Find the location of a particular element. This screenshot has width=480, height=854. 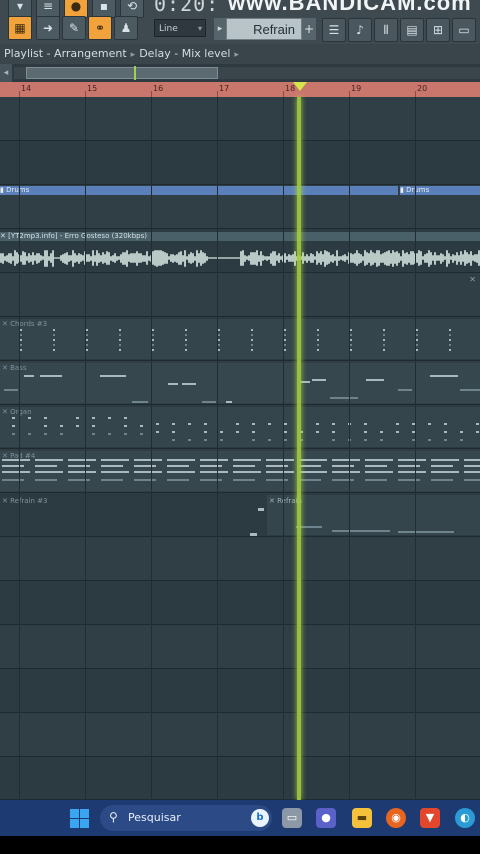

song-position-marker is located at coordinates (300, 86).